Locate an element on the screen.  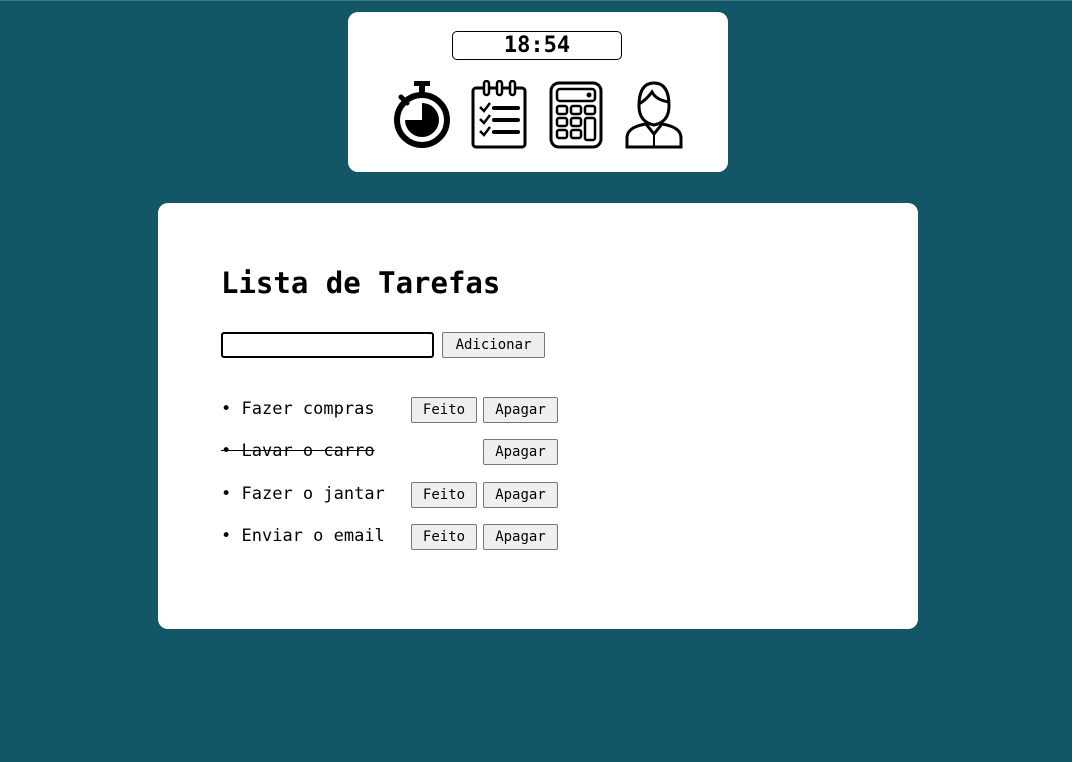
task-text: • Fazer o jantar is located at coordinates (303, 494).